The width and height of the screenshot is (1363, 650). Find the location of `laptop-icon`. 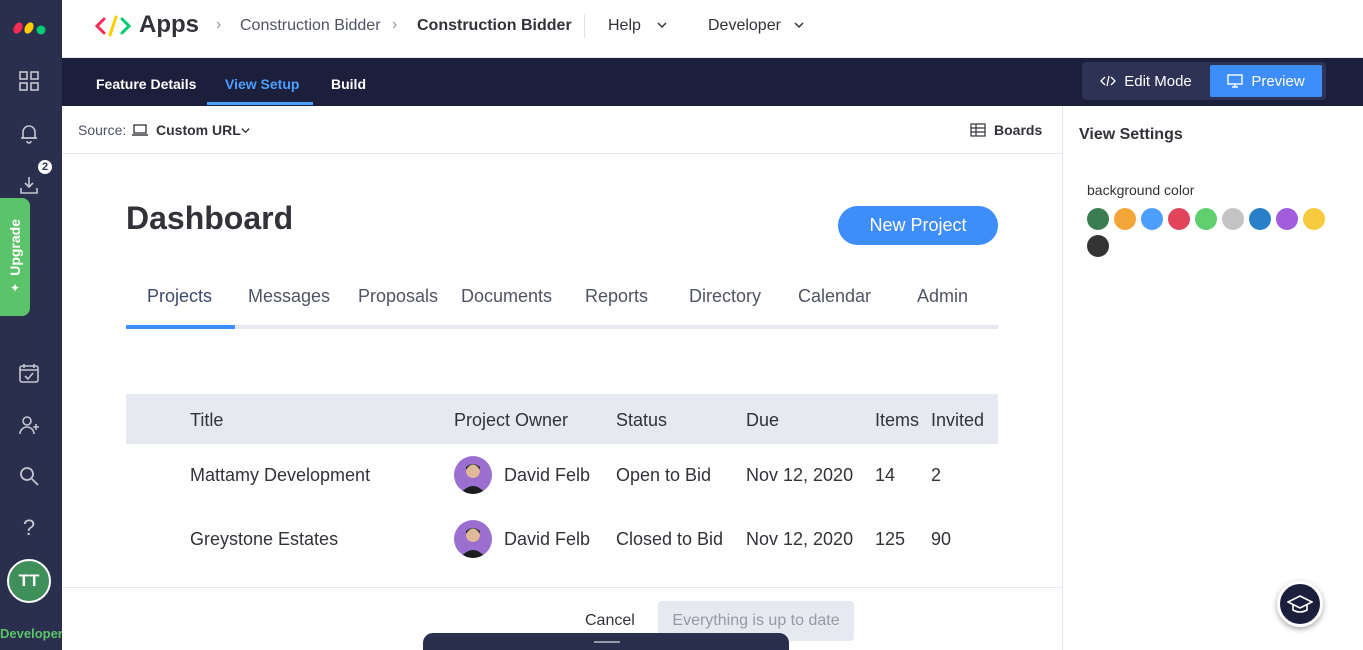

laptop-icon is located at coordinates (140, 130).